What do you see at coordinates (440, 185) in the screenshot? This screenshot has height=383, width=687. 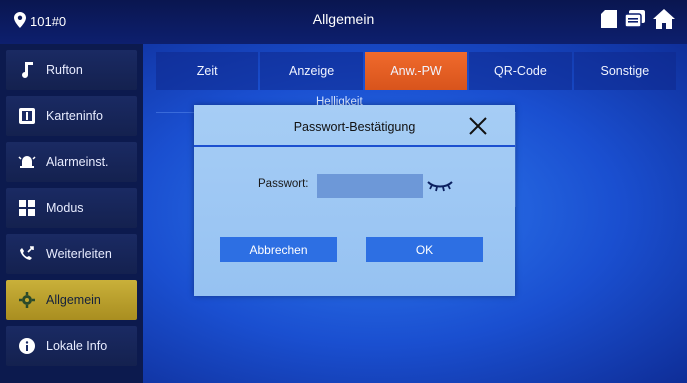 I see `eye-closed-icon` at bounding box center [440, 185].